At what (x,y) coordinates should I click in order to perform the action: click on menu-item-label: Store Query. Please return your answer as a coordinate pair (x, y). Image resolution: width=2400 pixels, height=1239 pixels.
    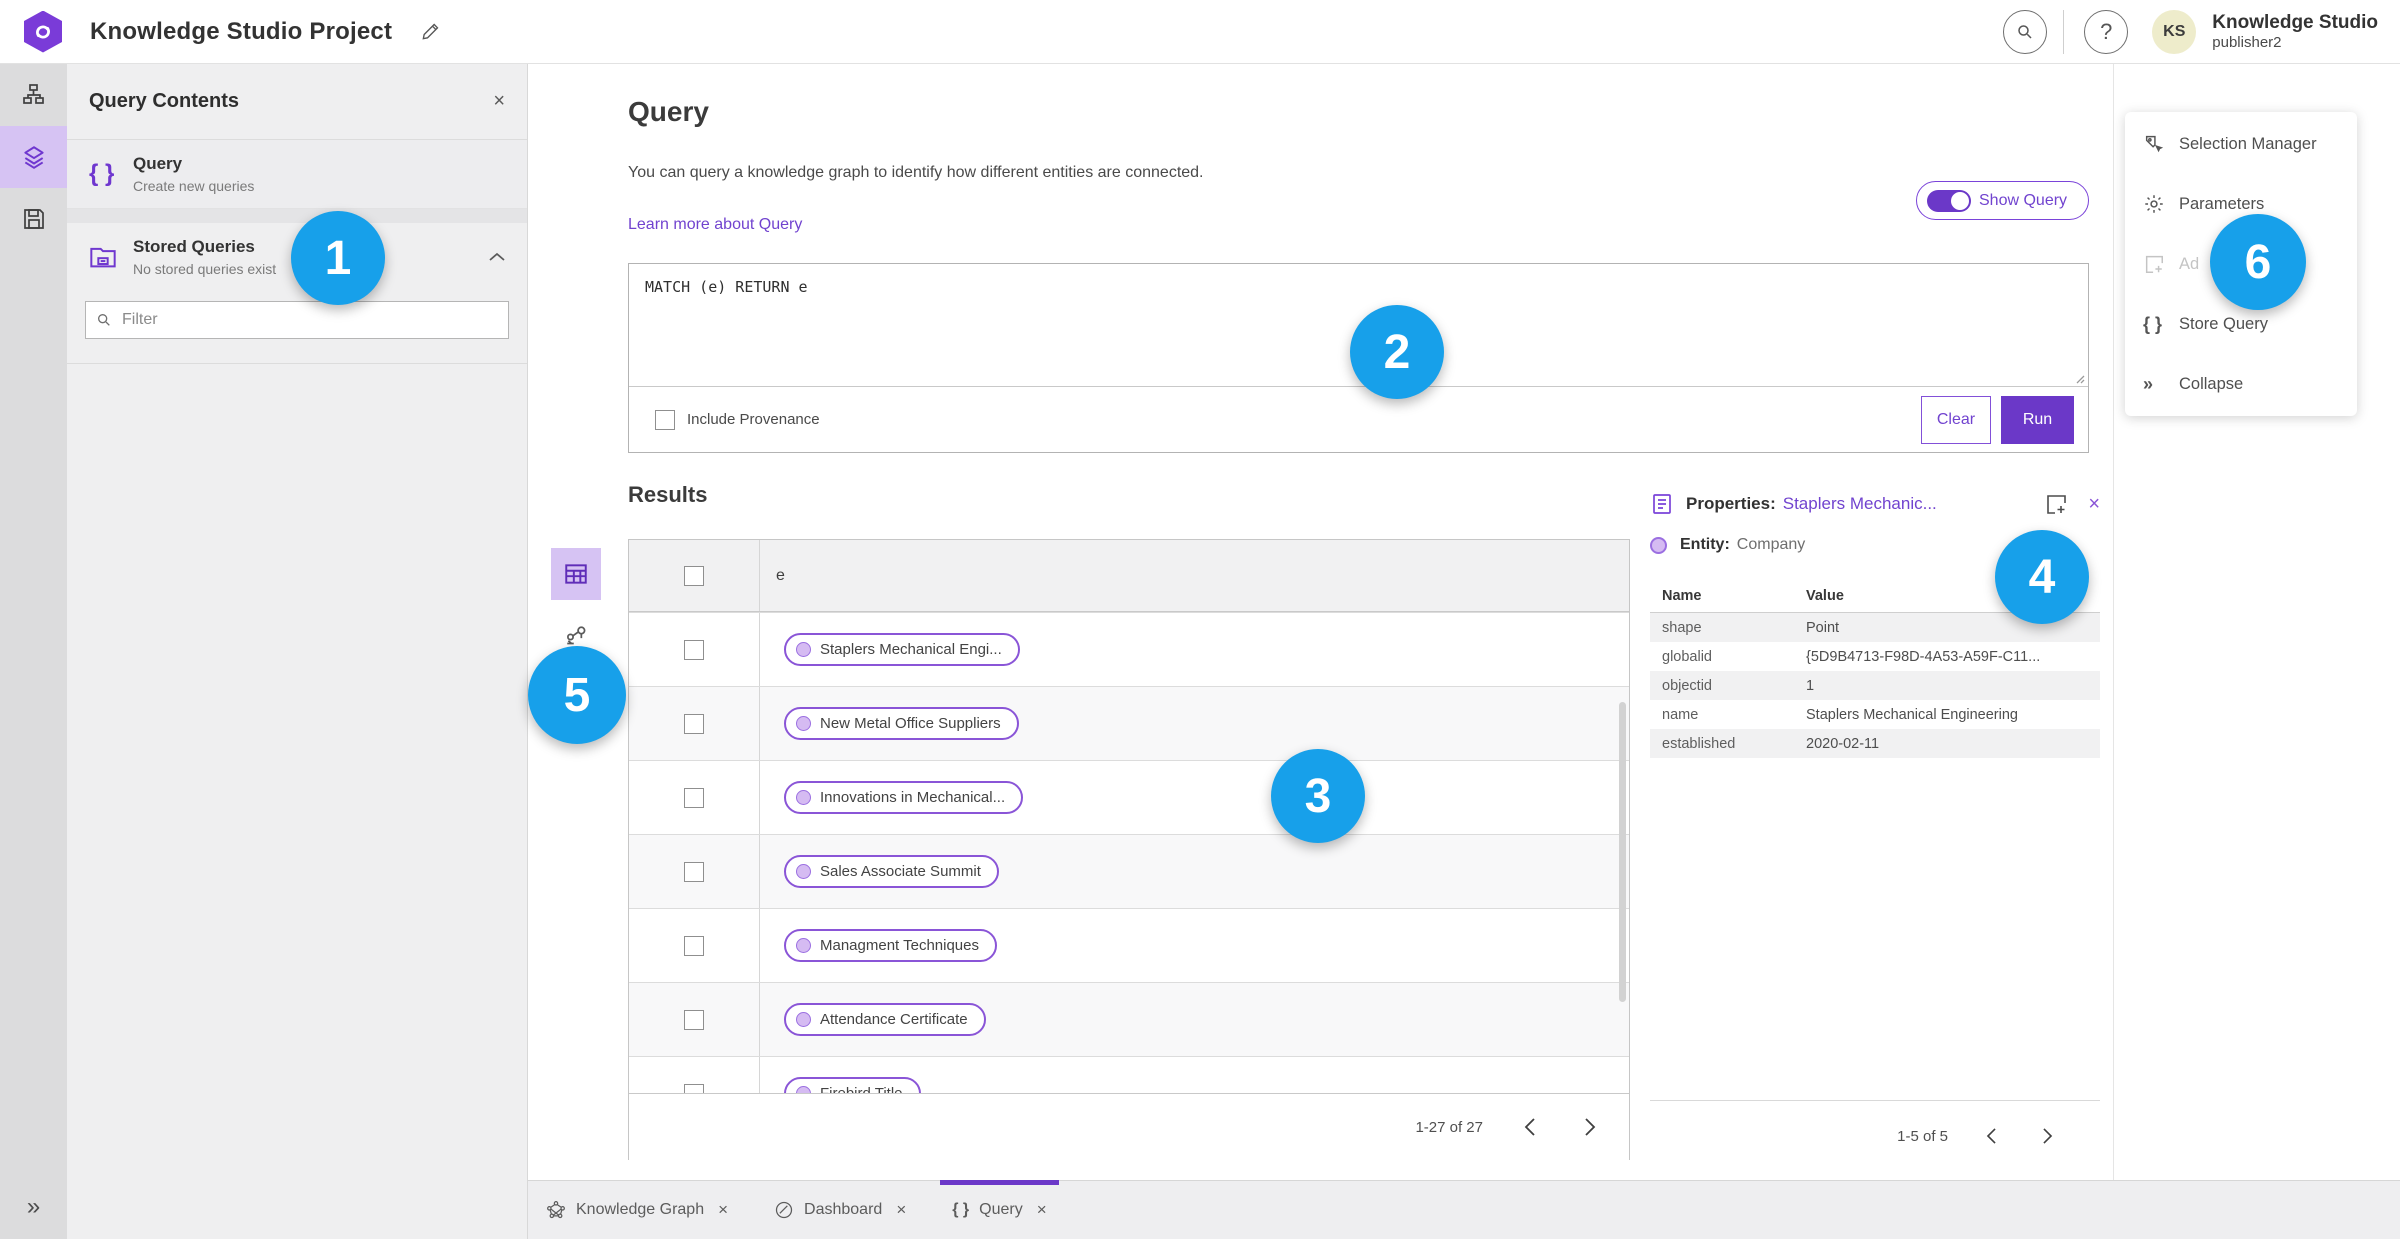
    Looking at the image, I should click on (2223, 323).